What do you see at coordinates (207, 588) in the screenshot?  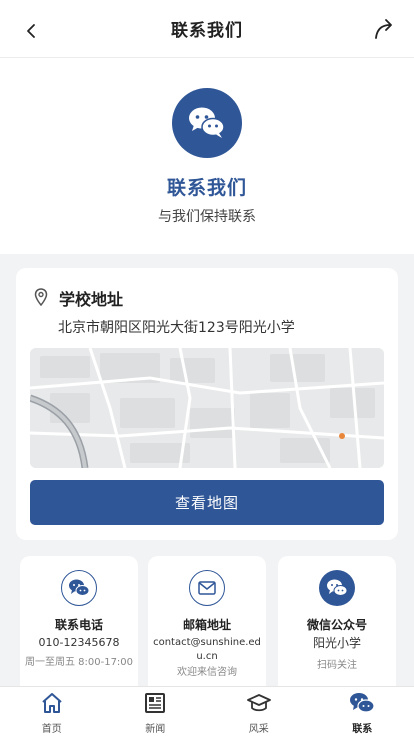 I see `mail-icon` at bounding box center [207, 588].